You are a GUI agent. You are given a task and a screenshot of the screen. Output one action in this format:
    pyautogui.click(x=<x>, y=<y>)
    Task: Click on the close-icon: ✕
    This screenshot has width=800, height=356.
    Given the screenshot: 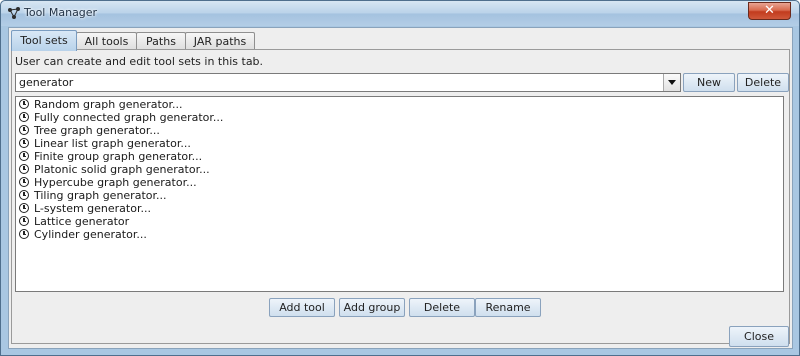 What is the action you would take?
    pyautogui.click(x=769, y=10)
    